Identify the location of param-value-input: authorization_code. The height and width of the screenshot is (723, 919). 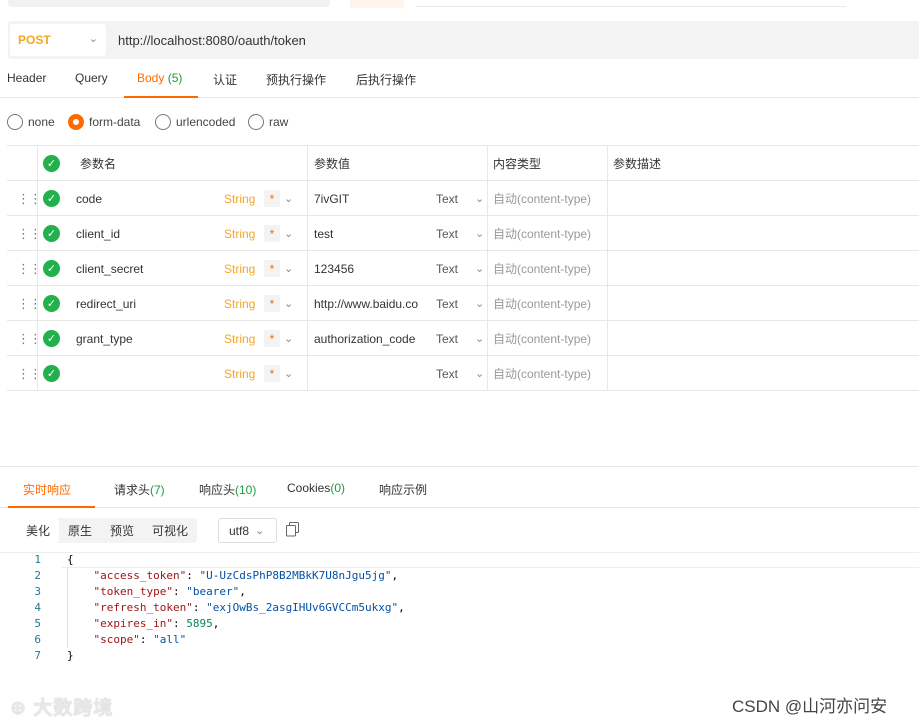
(370, 338).